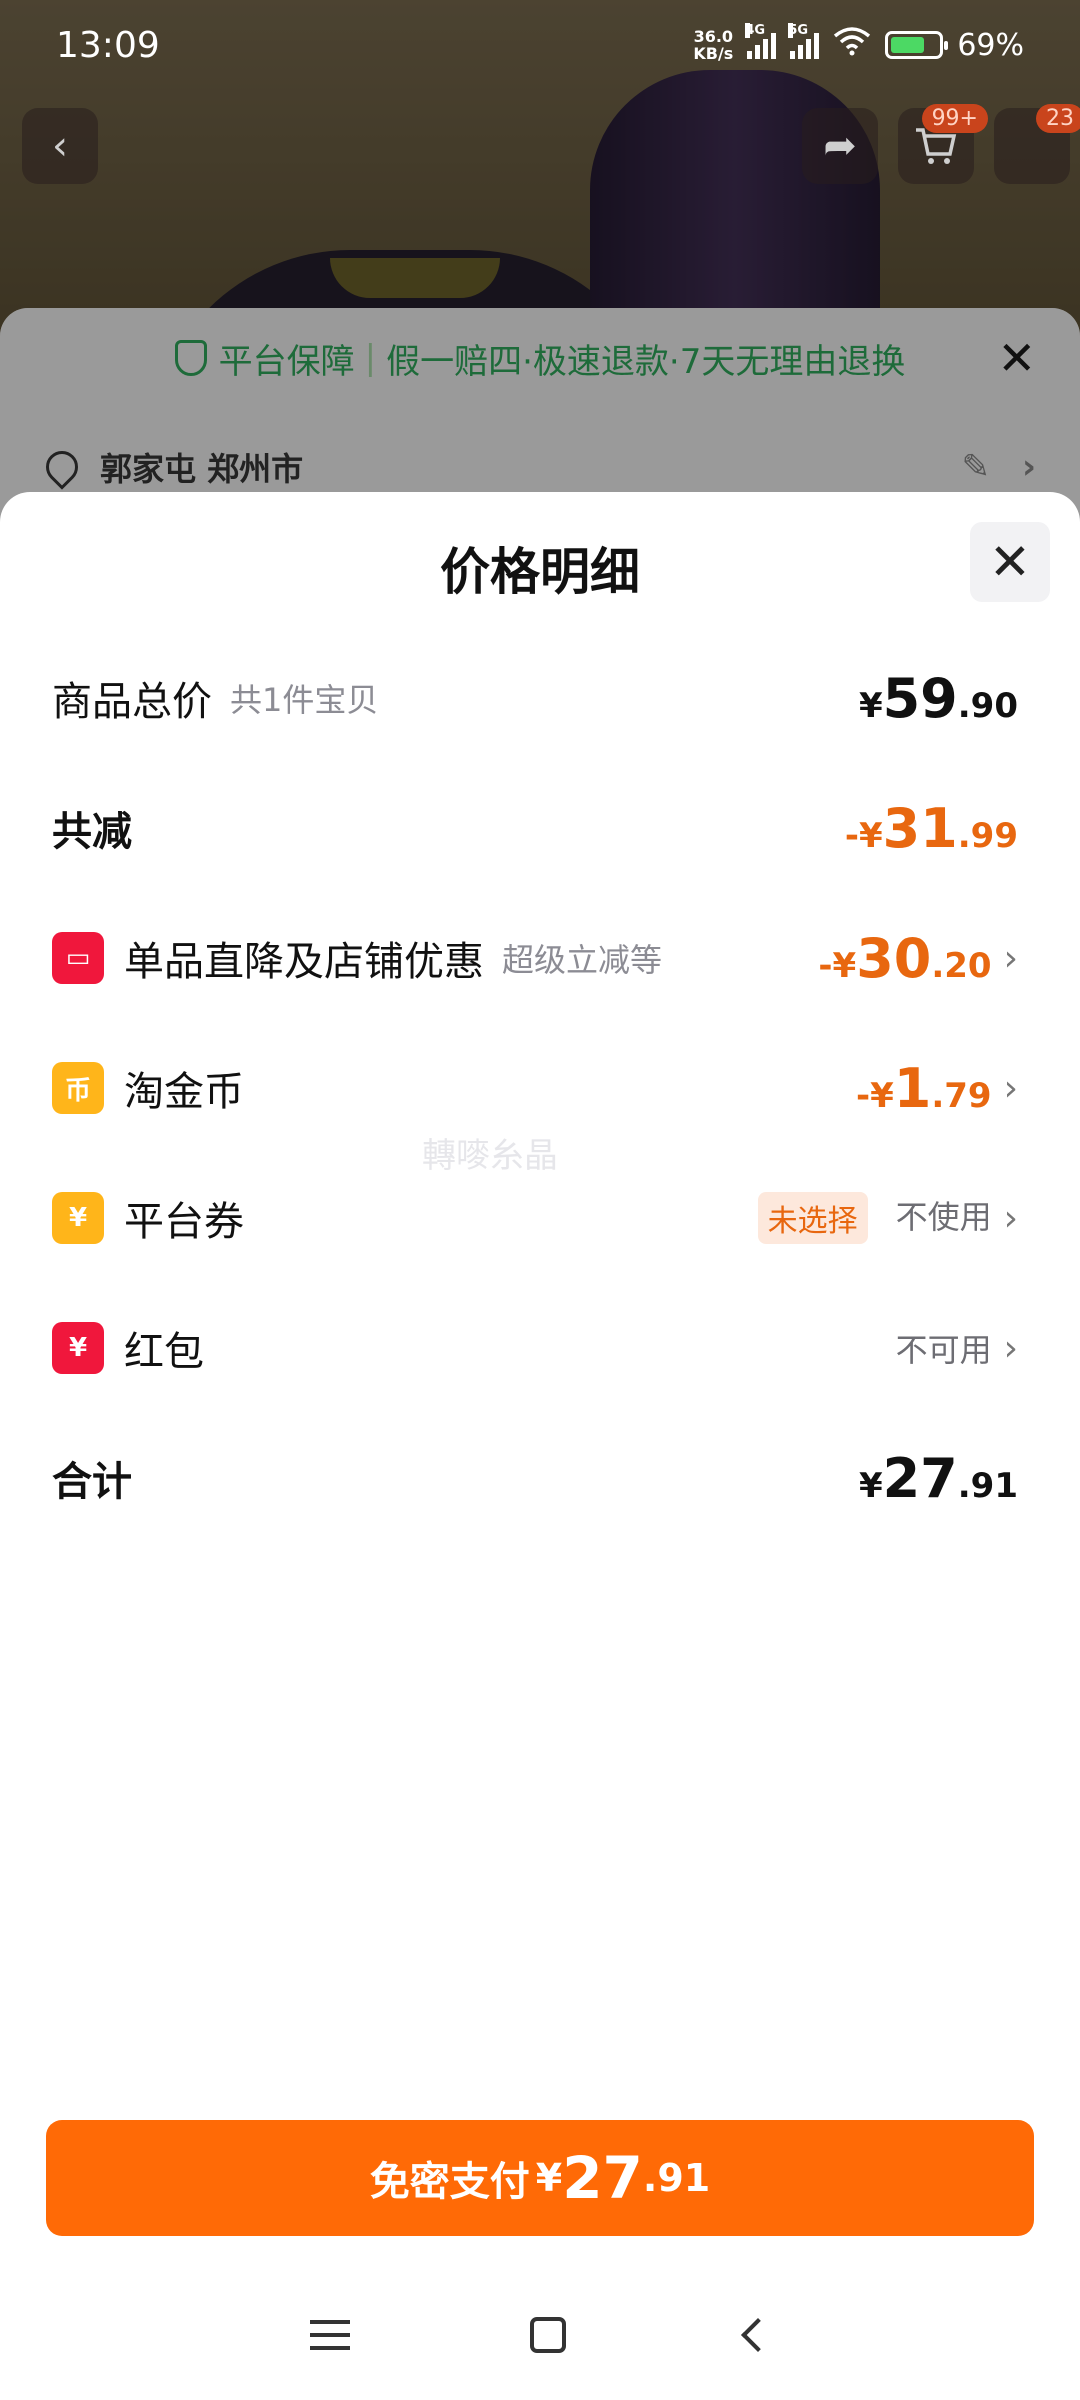 Image resolution: width=1080 pixels, height=2400 pixels. What do you see at coordinates (108, 45) in the screenshot?
I see `status-time: 13:09` at bounding box center [108, 45].